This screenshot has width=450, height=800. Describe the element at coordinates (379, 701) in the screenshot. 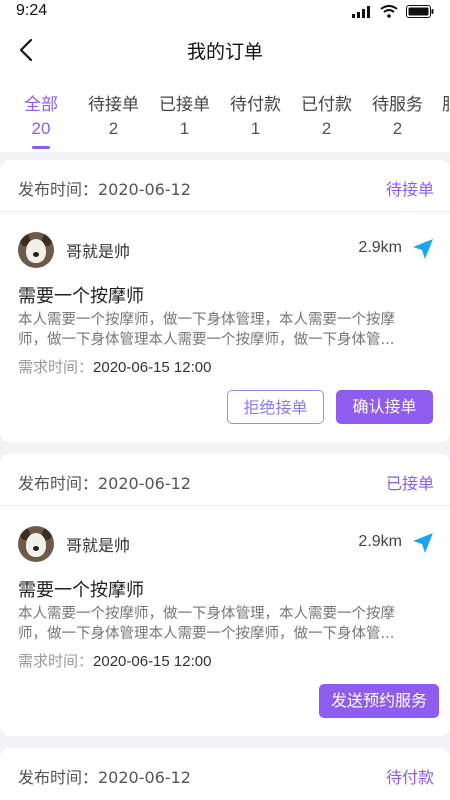

I see `send-appointment-button: 发送预约服务` at that location.